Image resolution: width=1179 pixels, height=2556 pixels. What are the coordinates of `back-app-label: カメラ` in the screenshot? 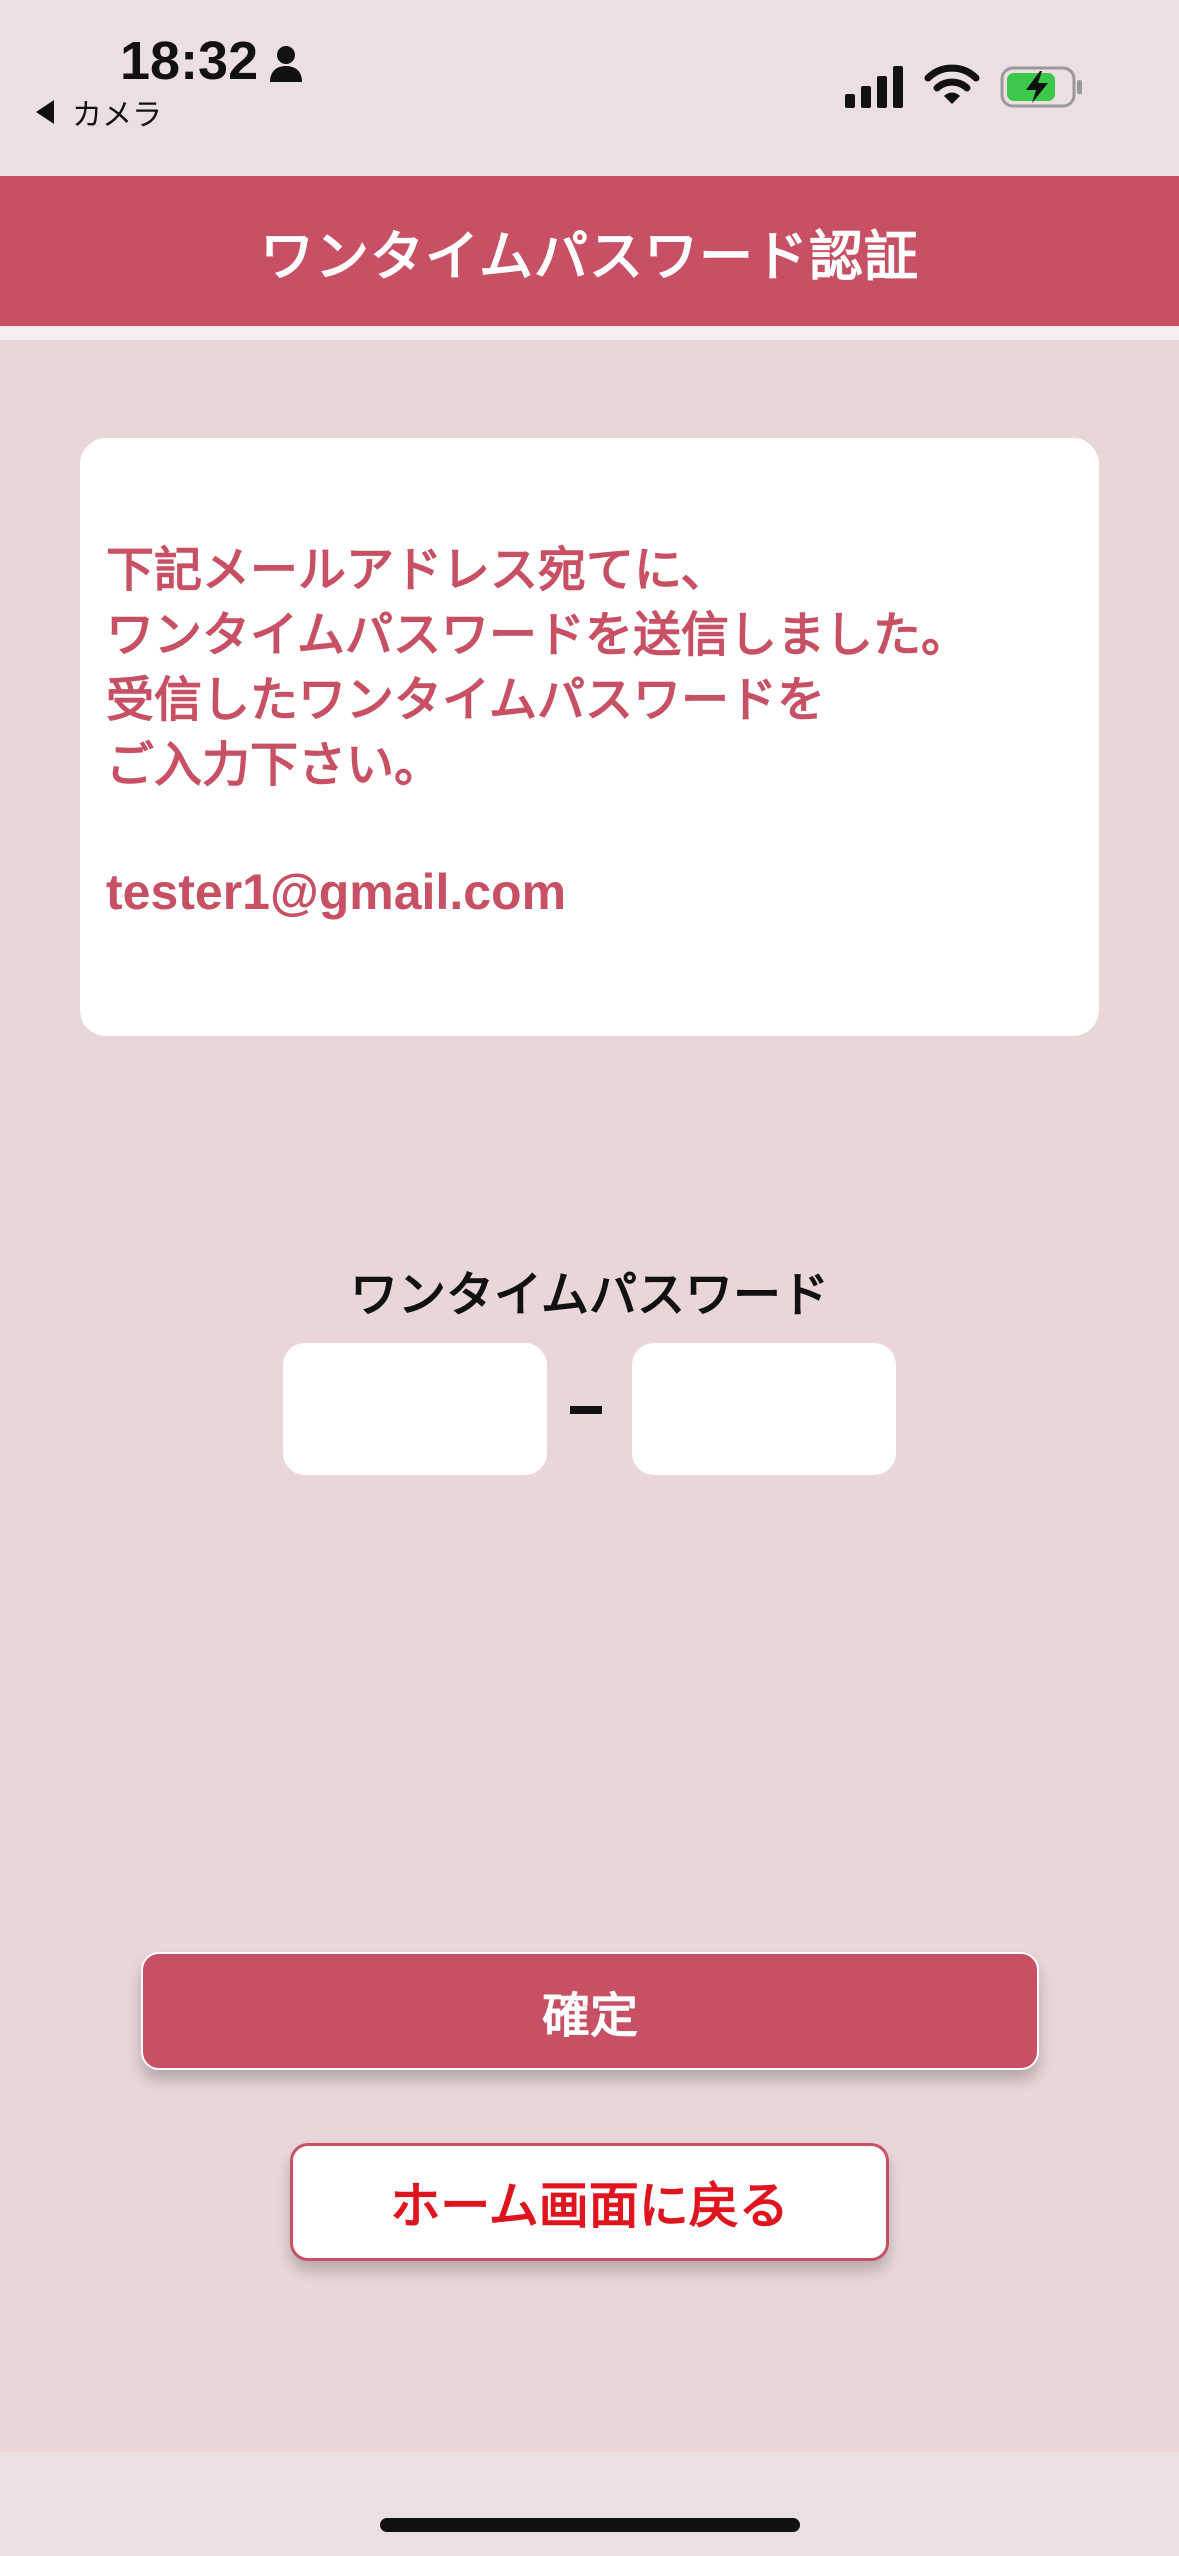 It's located at (117, 115).